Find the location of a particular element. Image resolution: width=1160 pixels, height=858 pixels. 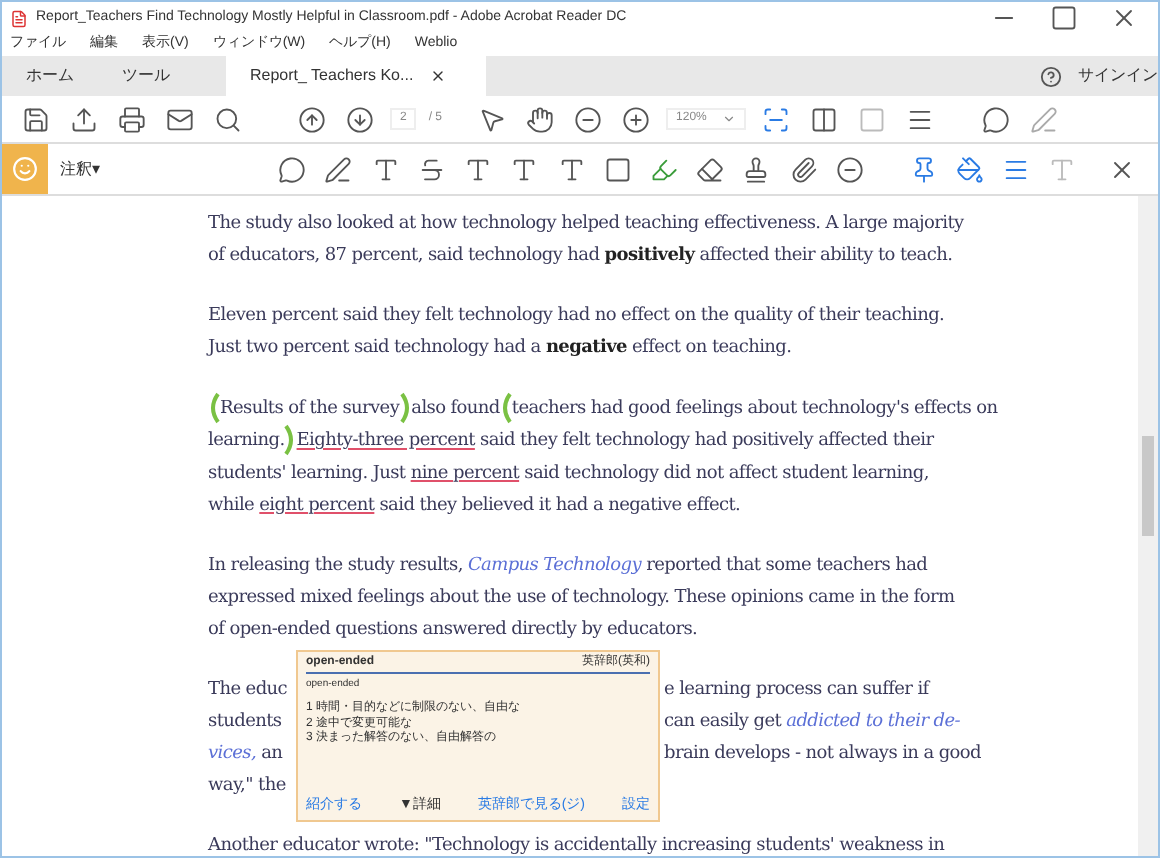

scrollbar is located at coordinates (1148, 526).